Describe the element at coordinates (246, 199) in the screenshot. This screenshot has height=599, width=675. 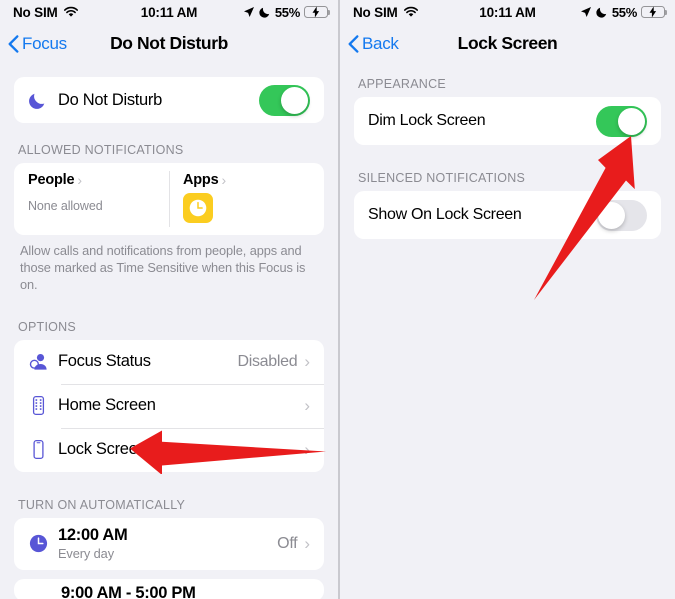
I see `apps-cell: Apps ›` at that location.